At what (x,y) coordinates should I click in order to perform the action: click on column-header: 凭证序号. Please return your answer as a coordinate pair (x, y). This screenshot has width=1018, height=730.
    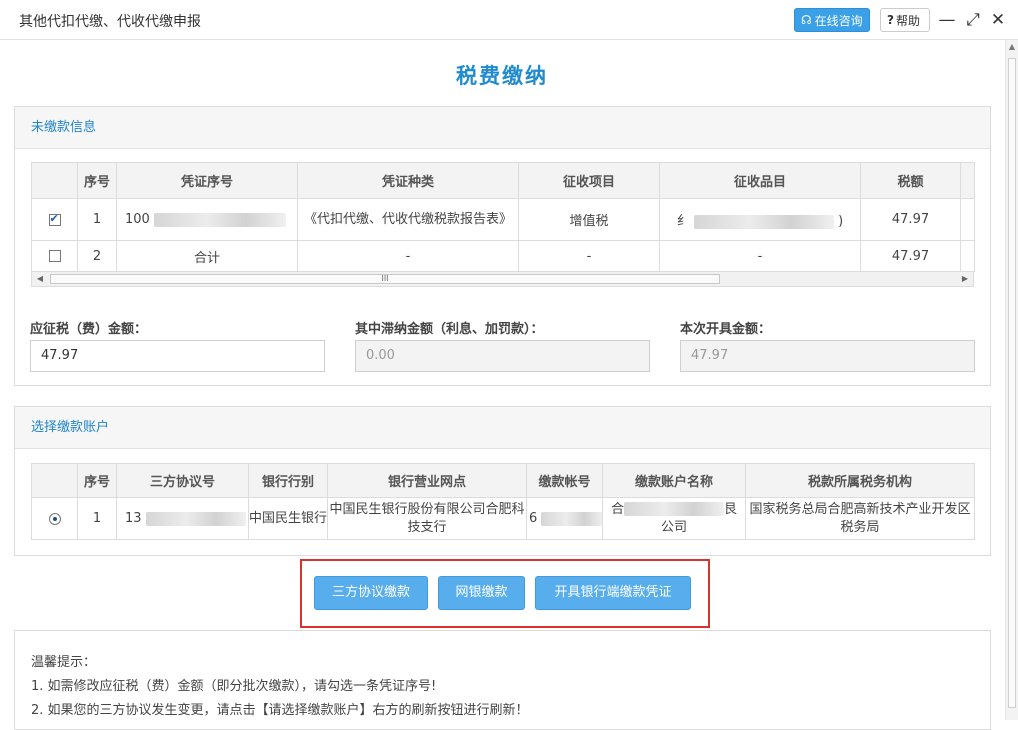
    Looking at the image, I should click on (207, 180).